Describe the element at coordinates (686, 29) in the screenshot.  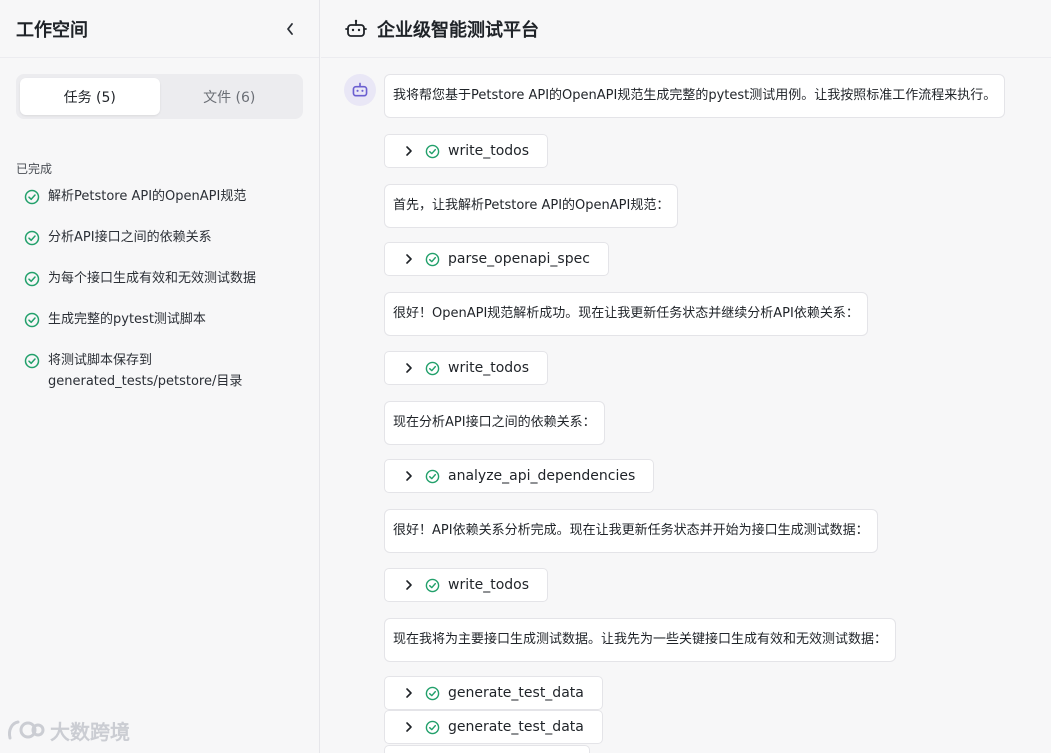
I see `main-header: 企业级智能测试平台` at that location.